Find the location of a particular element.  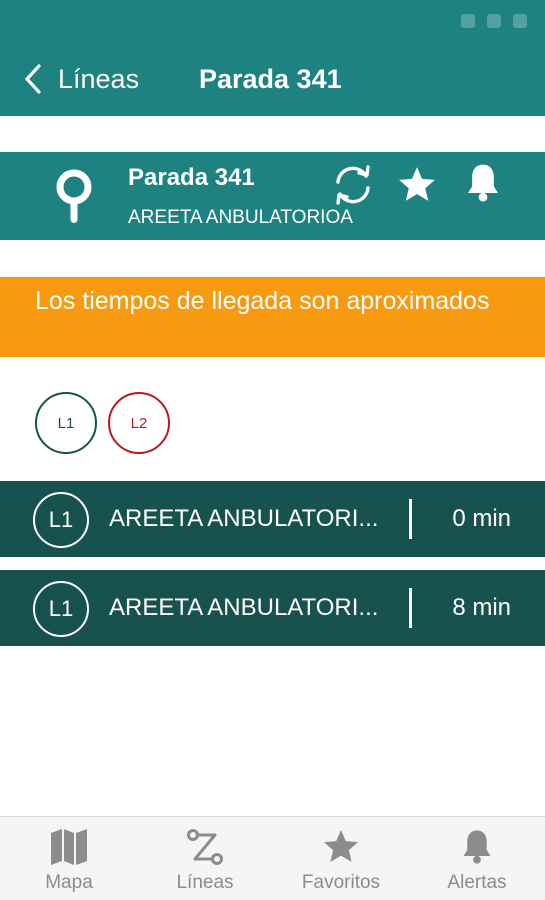

refresh-icon is located at coordinates (353, 185).